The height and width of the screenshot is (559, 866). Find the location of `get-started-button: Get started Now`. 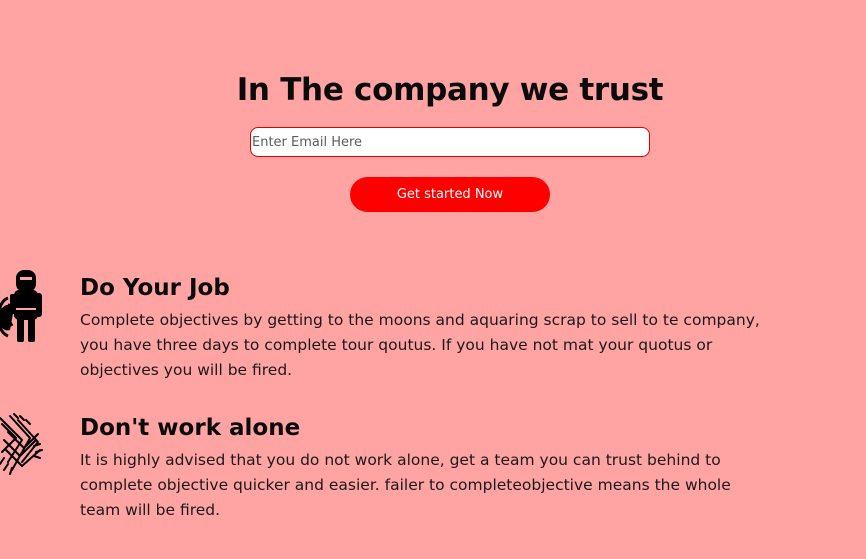

get-started-button: Get started Now is located at coordinates (450, 194).